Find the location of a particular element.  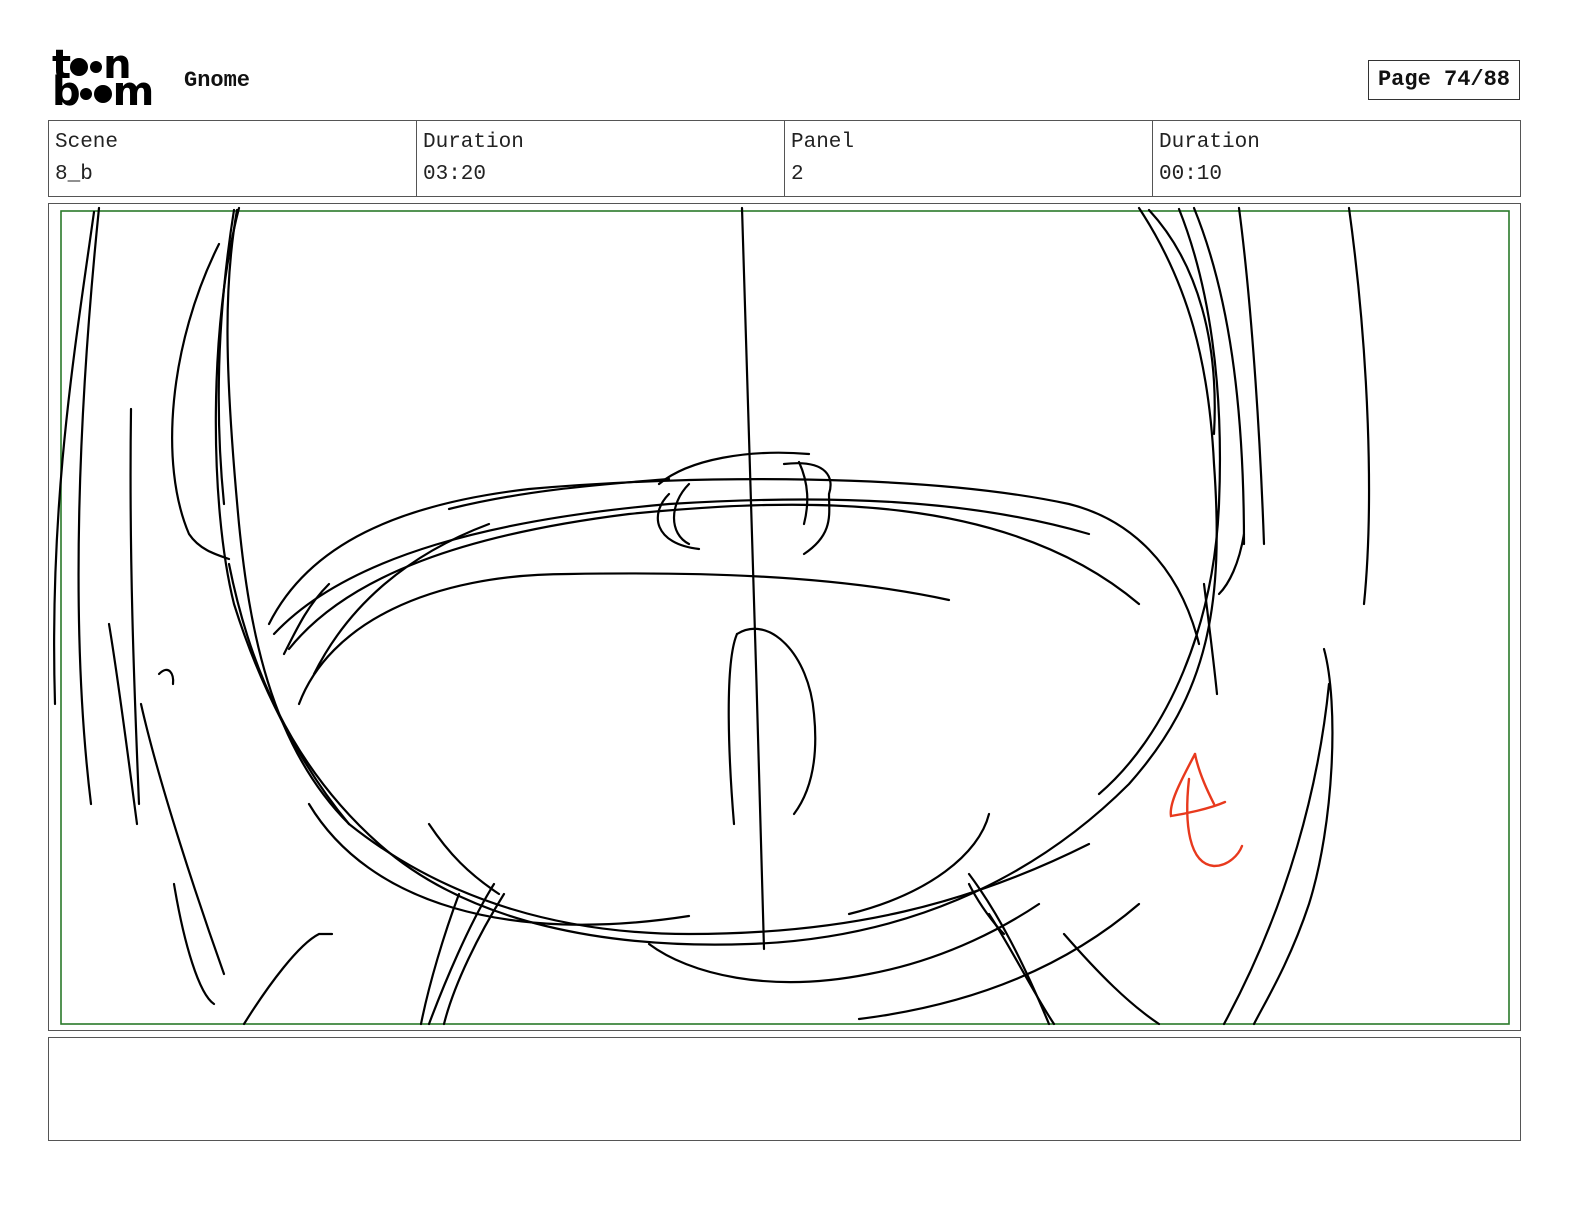

scene-duration-value: 03:20 is located at coordinates (455, 174).